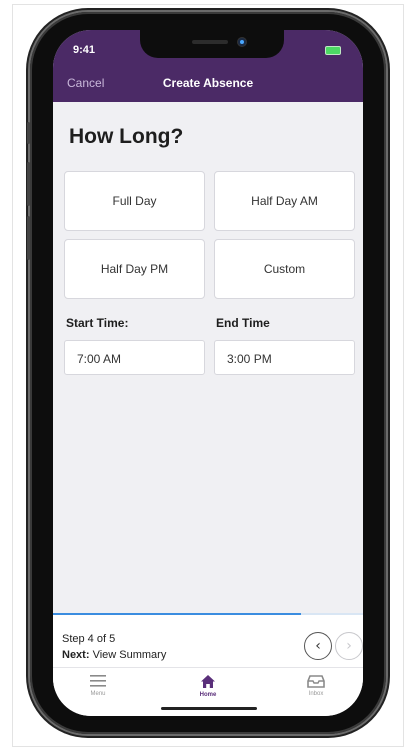 This screenshot has height=749, width=409. I want to click on start-time-field: 7:00 AM, so click(134, 357).